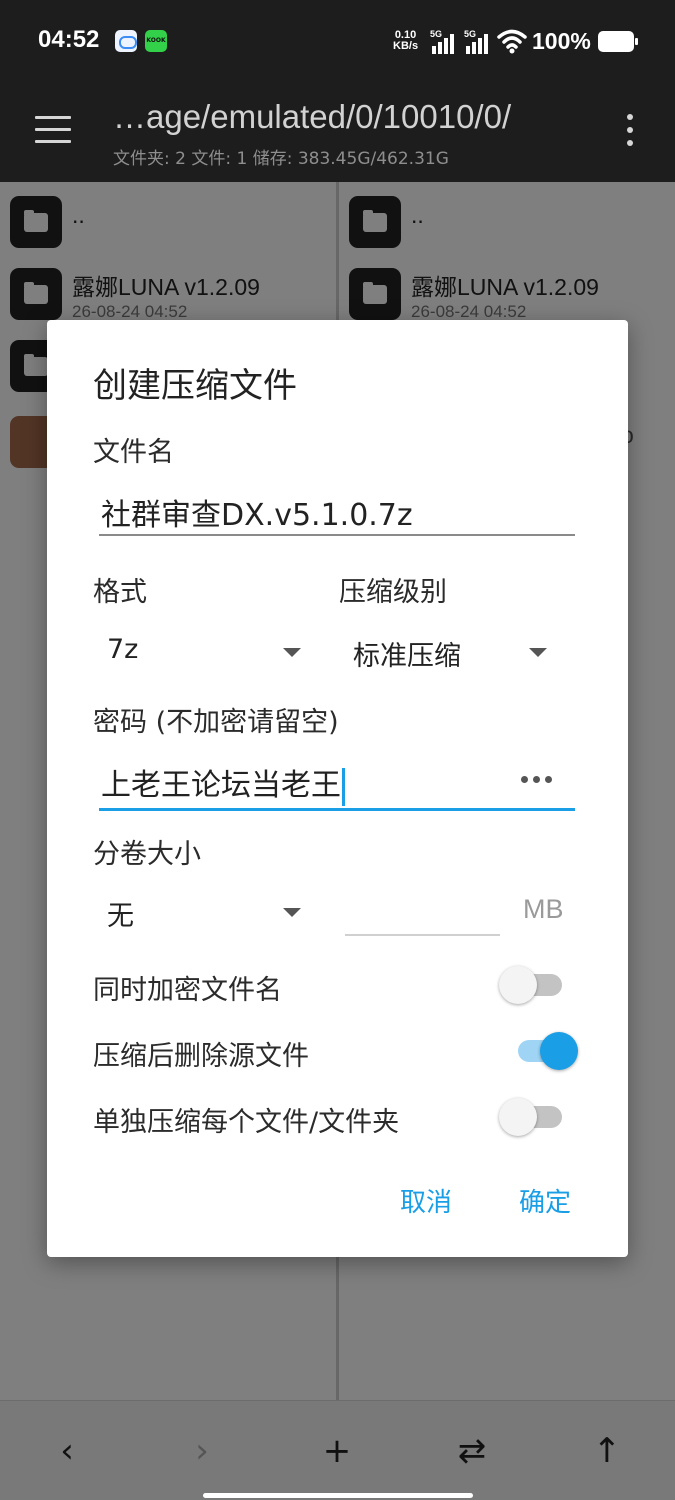  Describe the element at coordinates (343, 786) in the screenshot. I see `text-cursor` at that location.